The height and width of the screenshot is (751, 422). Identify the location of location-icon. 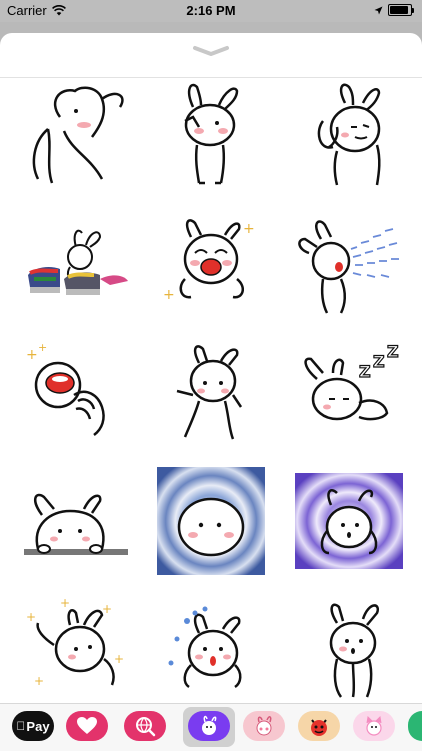
(378, 10).